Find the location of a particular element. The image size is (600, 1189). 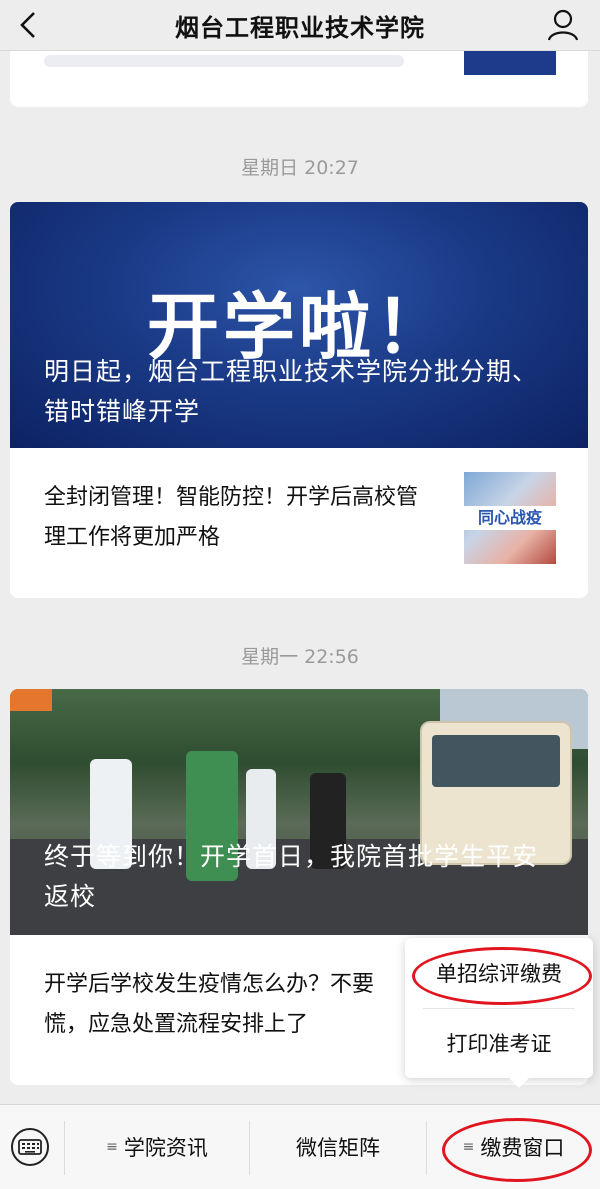

article-thumbnail is located at coordinates (510, 63).